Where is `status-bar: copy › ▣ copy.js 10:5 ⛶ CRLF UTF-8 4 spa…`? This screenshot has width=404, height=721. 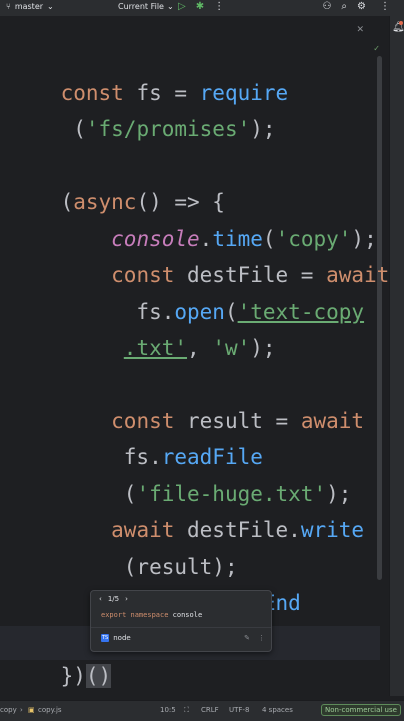 status-bar: copy › ▣ copy.js 10:5 ⛶ CRLF UTF-8 4 spa… is located at coordinates (202, 710).